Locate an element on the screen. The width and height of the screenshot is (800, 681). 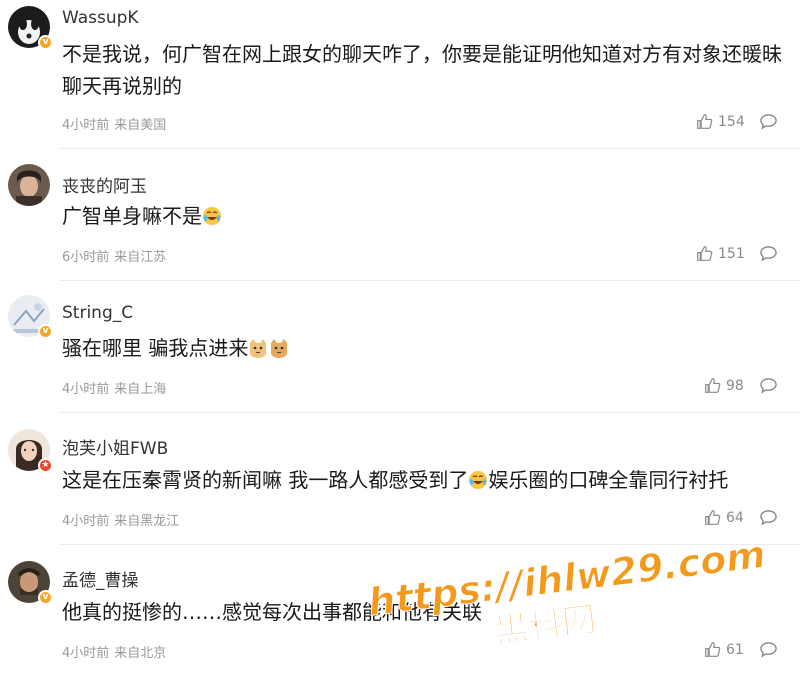
avatar is located at coordinates (29, 185).